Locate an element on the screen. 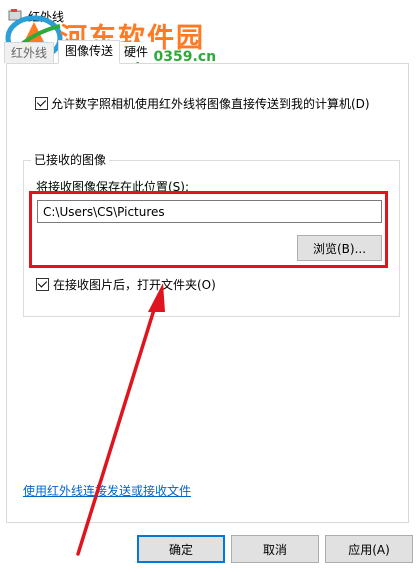 Image resolution: width=416 pixels, height=572 pixels. apply-button: 应用(A) is located at coordinates (369, 549).